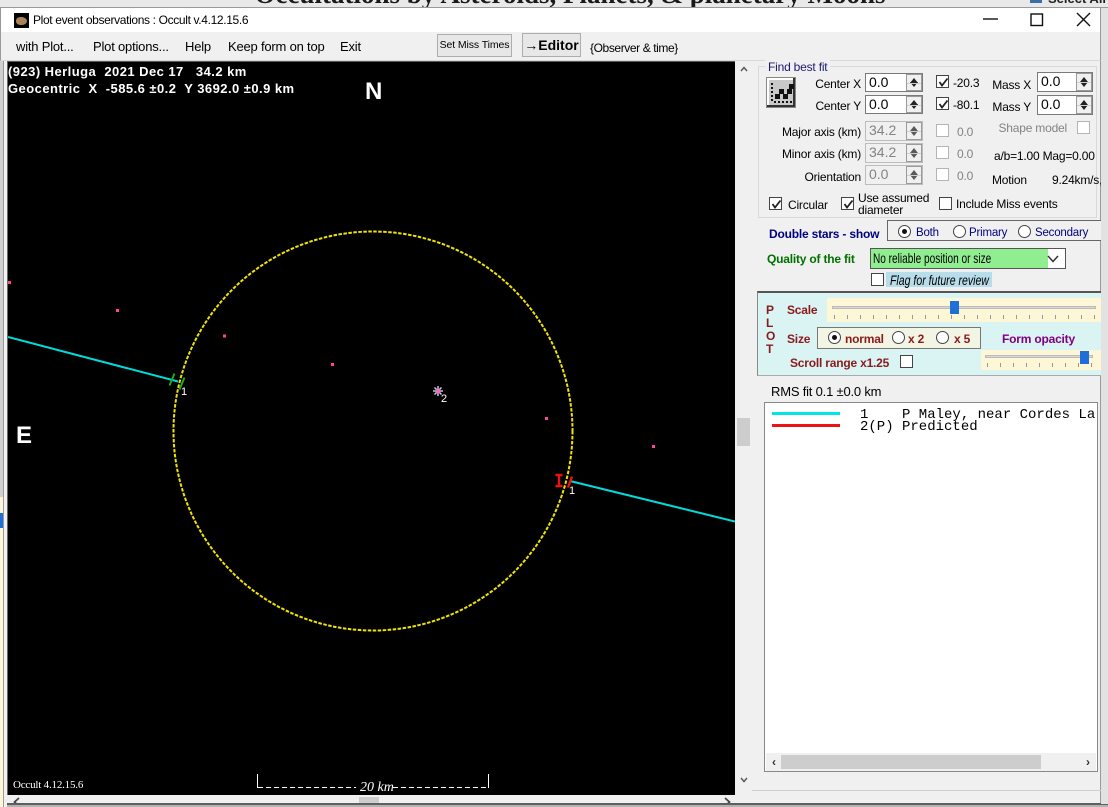 The image size is (1108, 807). Describe the element at coordinates (377, 787) in the screenshot. I see `svg-text: 20 km` at that location.